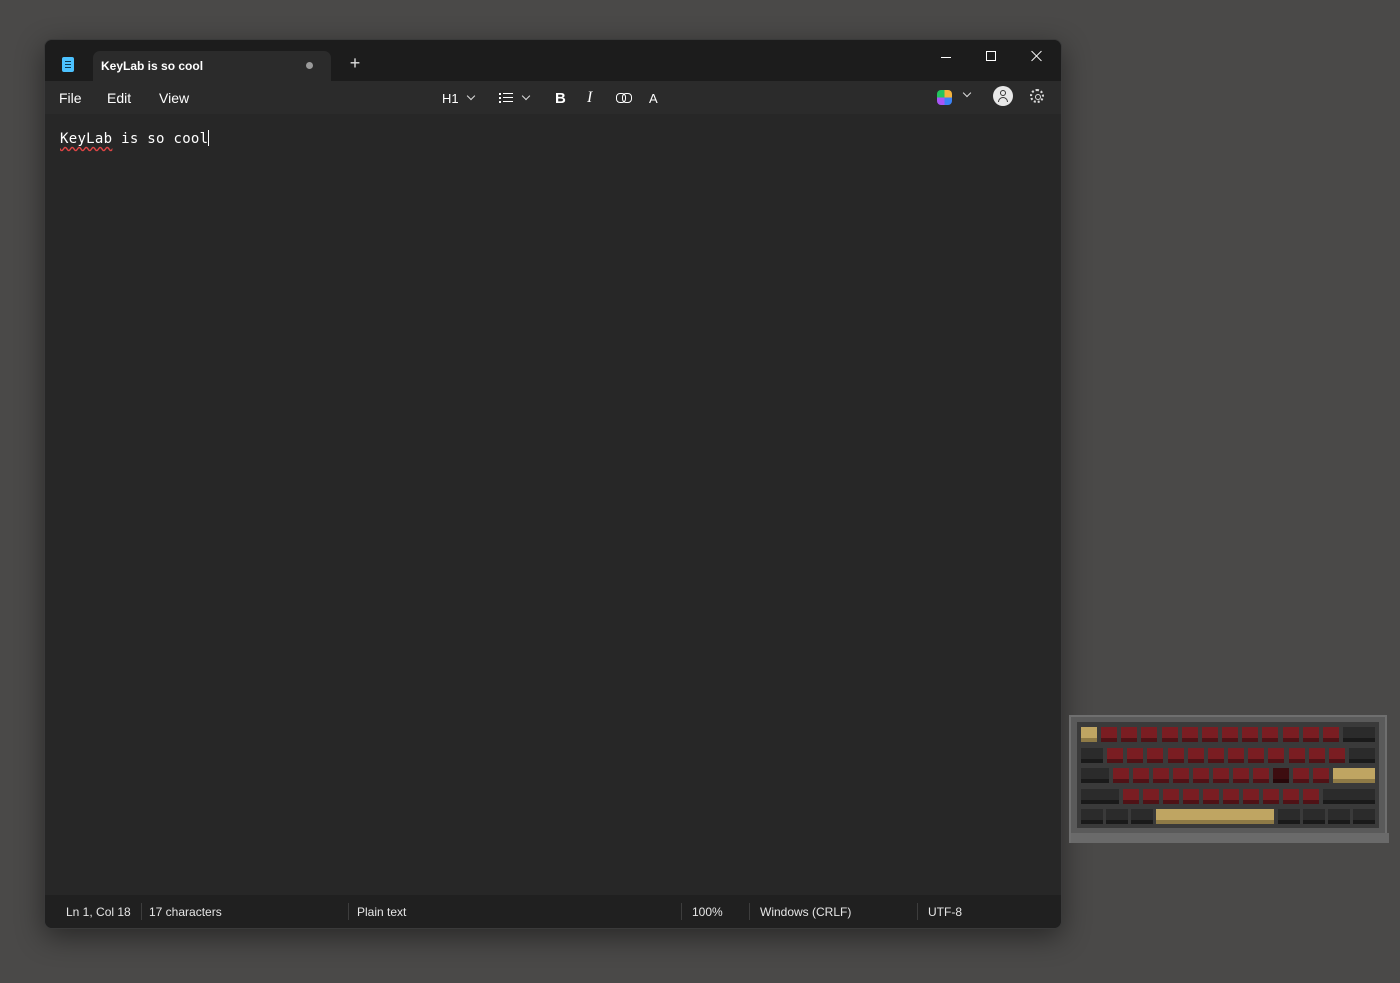  Describe the element at coordinates (450, 98) in the screenshot. I see `heading-level: H1` at that location.